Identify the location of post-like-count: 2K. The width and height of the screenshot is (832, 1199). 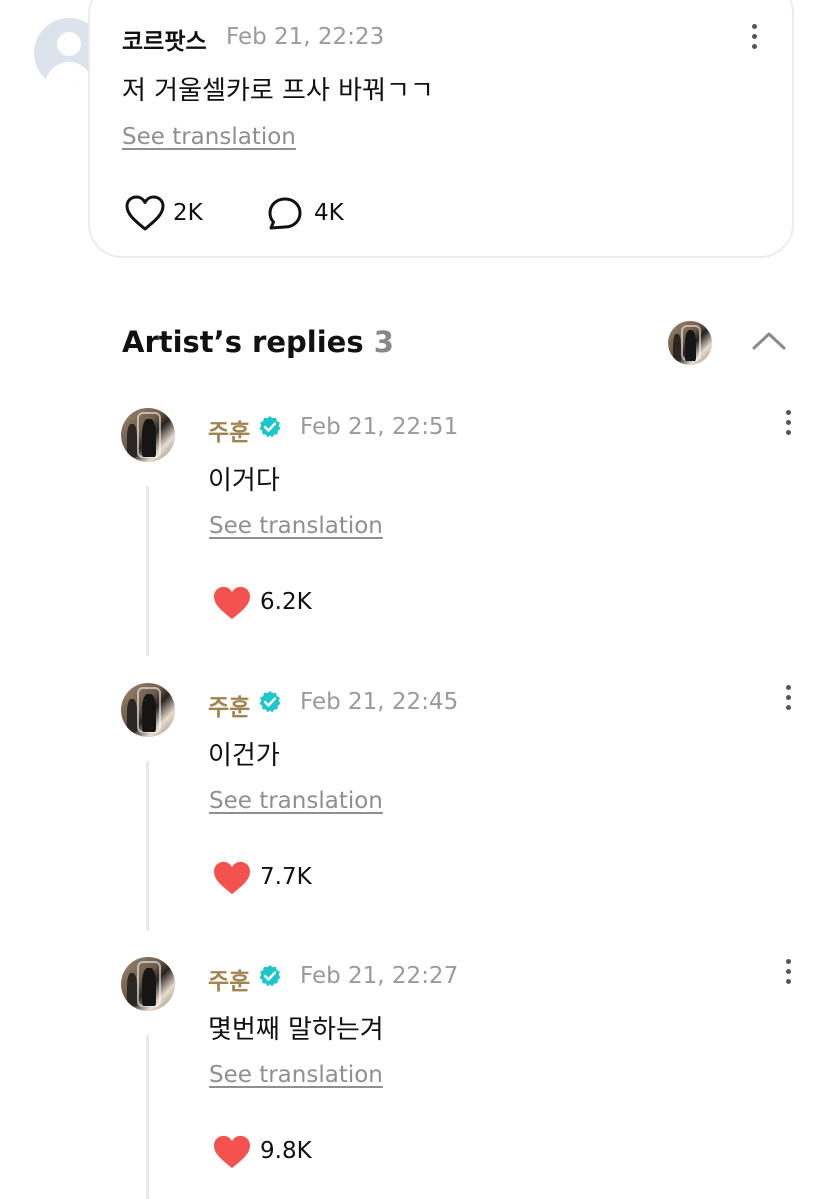
(188, 213).